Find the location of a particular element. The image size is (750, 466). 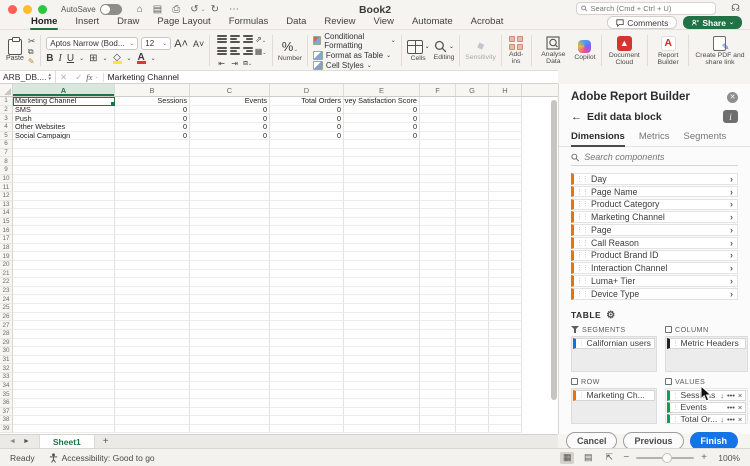

cell-c25 is located at coordinates (230, 308).